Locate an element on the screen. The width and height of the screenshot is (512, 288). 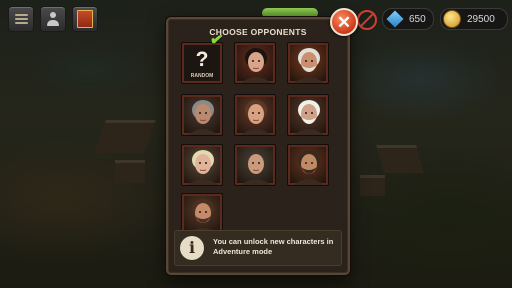
panel-title: CHOOSE OPPONENTS is located at coordinates (258, 32).